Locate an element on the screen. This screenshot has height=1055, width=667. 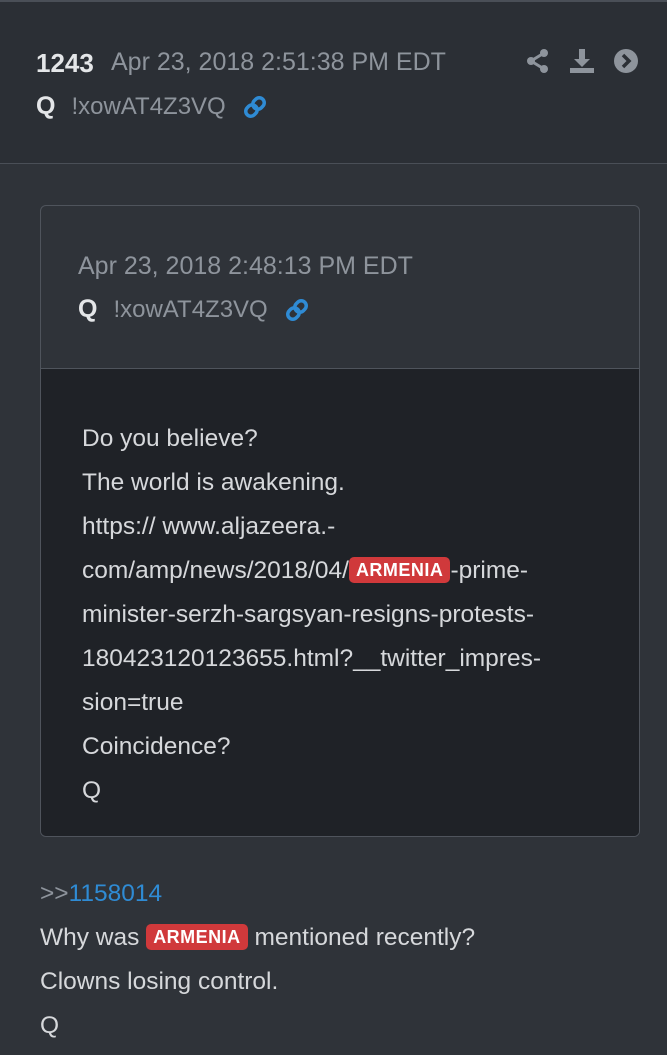
body-line: sion=true is located at coordinates (133, 702).